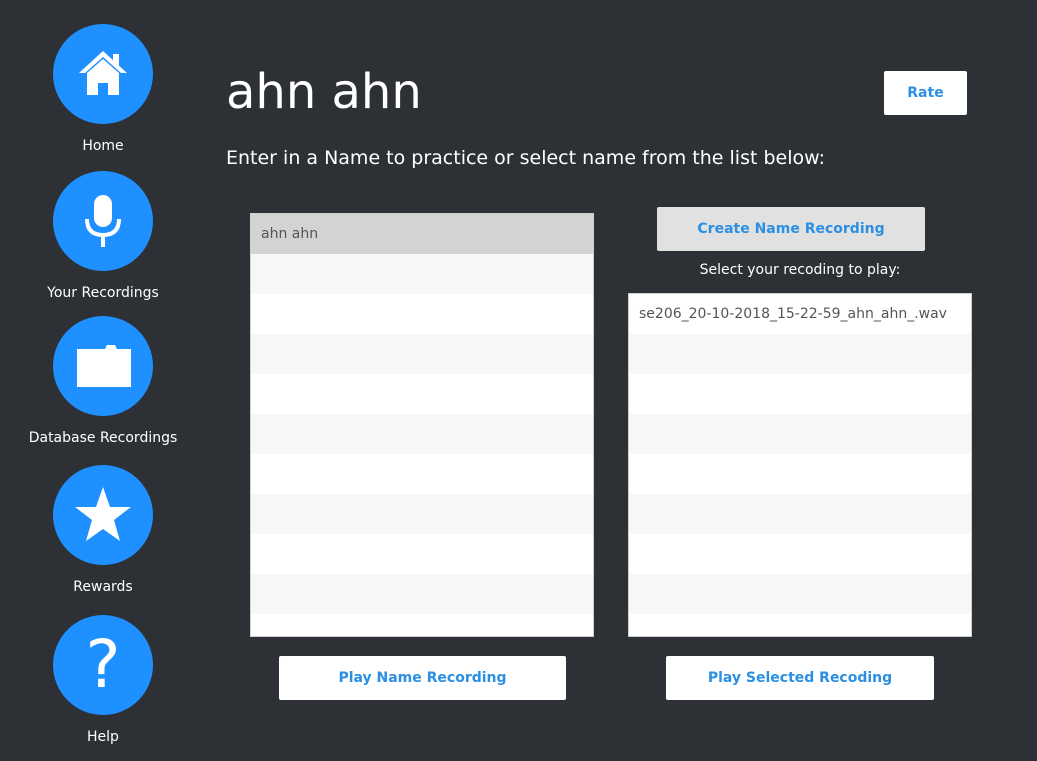  What do you see at coordinates (422, 234) in the screenshot?
I see `list-item: ahn ahn` at bounding box center [422, 234].